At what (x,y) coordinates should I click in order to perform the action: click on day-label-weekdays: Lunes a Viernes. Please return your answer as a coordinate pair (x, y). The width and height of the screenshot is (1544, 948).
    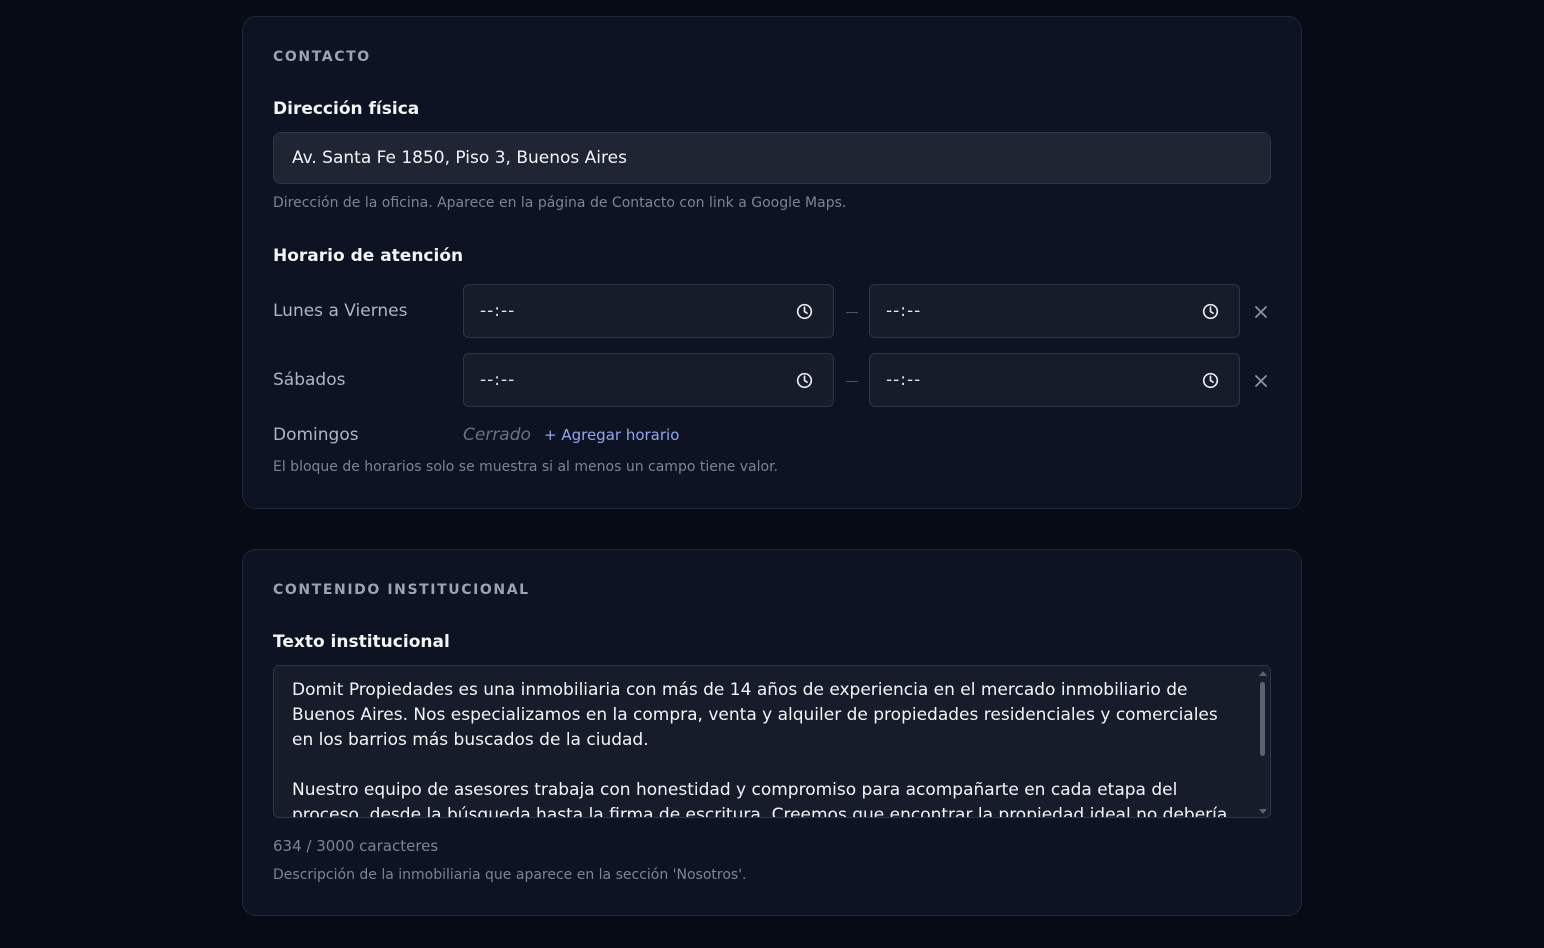
    Looking at the image, I should click on (340, 311).